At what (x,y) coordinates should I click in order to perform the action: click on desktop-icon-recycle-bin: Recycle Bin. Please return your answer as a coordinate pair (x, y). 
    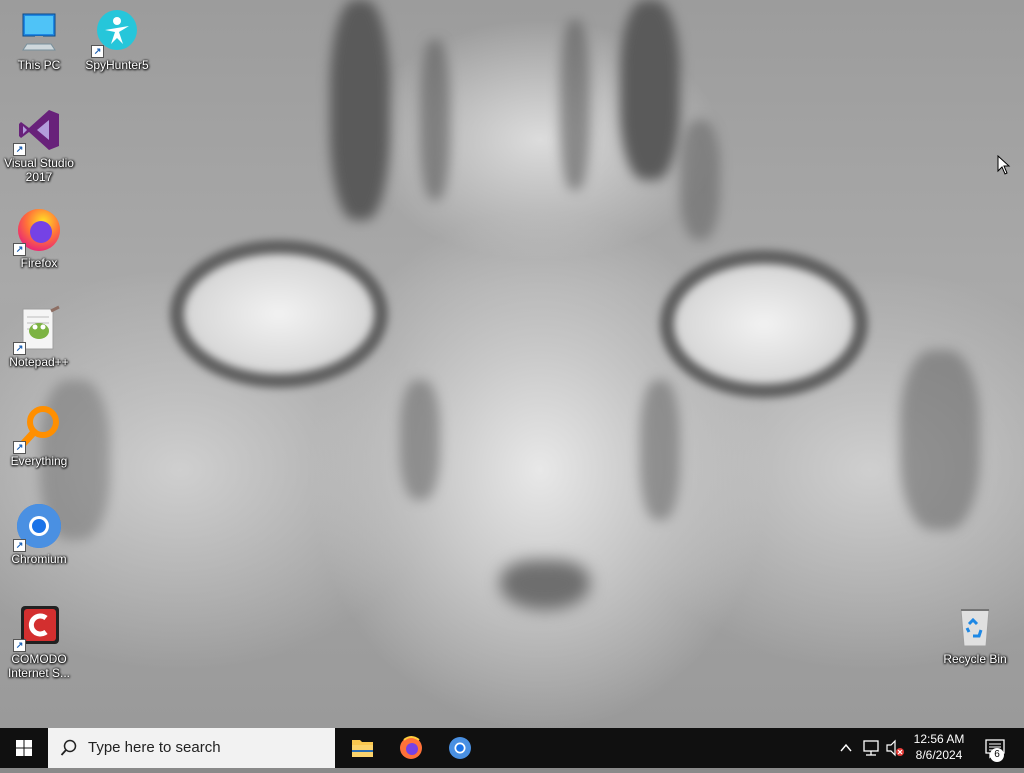
    Looking at the image, I should click on (975, 634).